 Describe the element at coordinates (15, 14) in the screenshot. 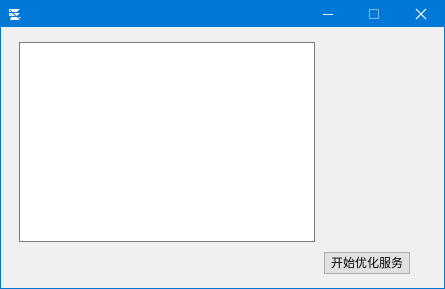

I see `app-logo-icon` at that location.